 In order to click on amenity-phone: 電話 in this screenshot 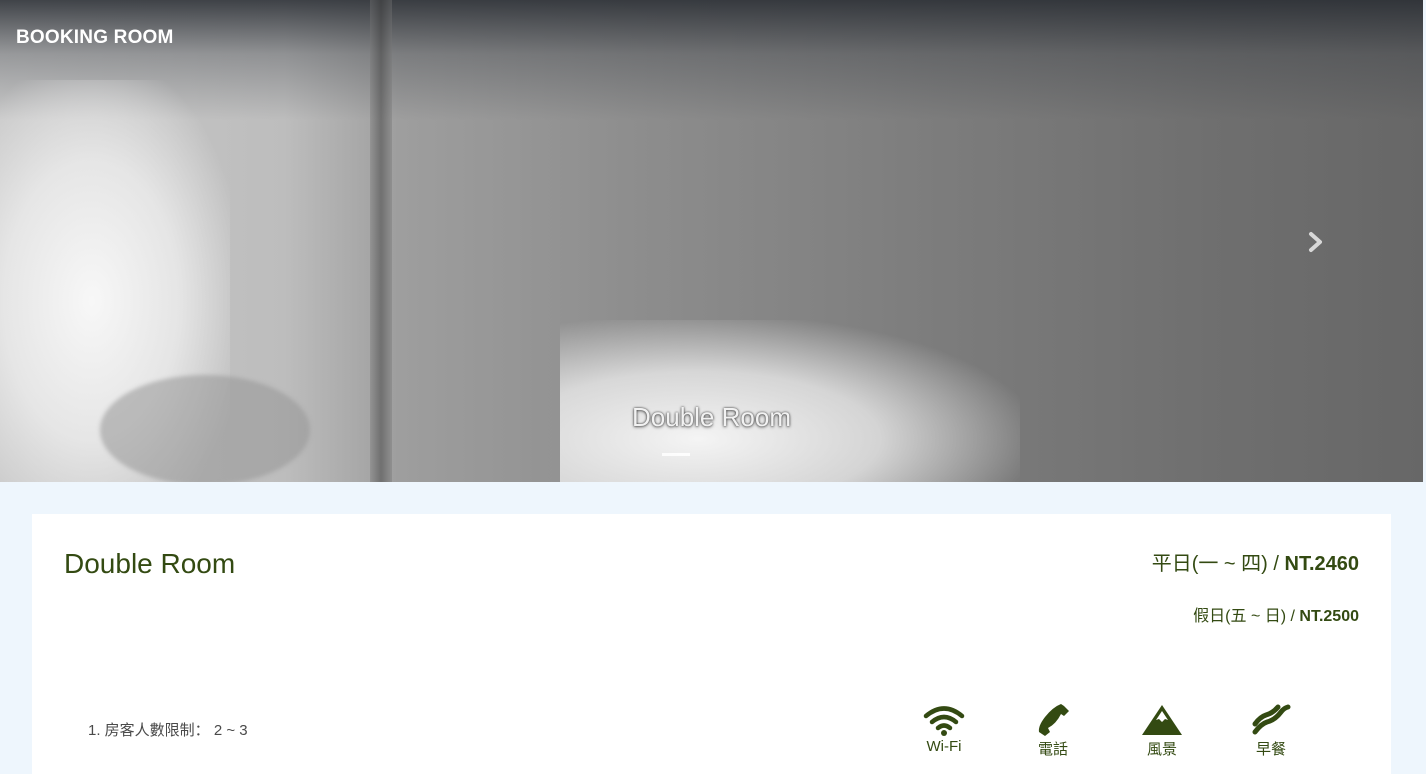, I will do `click(1053, 731)`.